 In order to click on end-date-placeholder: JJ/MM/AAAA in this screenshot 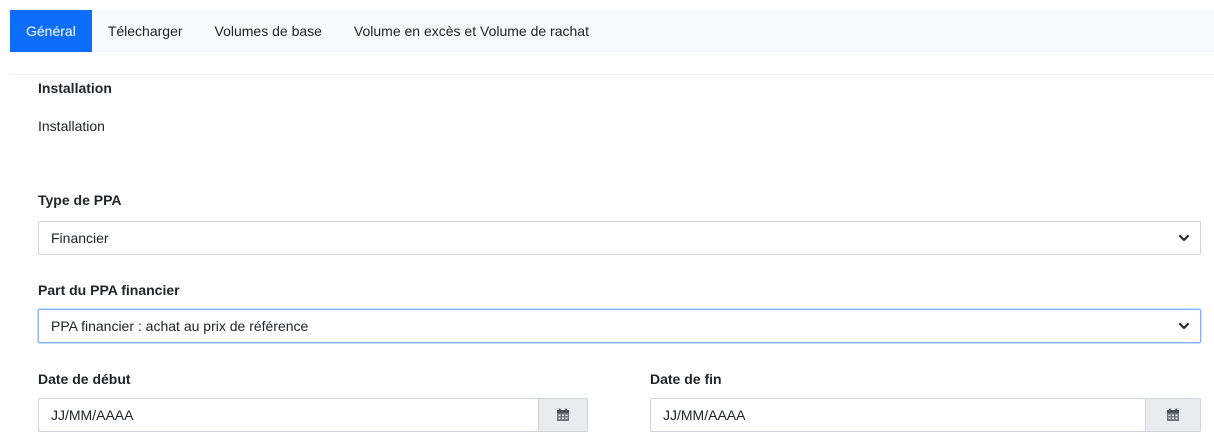, I will do `click(704, 415)`.